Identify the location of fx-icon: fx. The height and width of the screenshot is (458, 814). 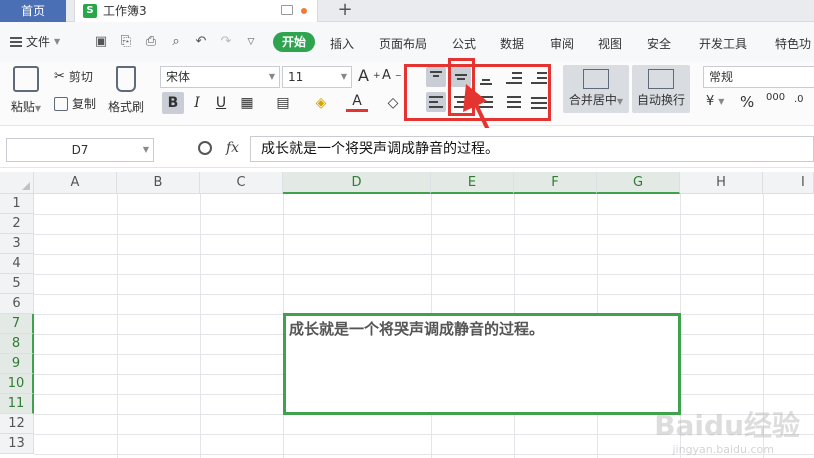
(232, 148).